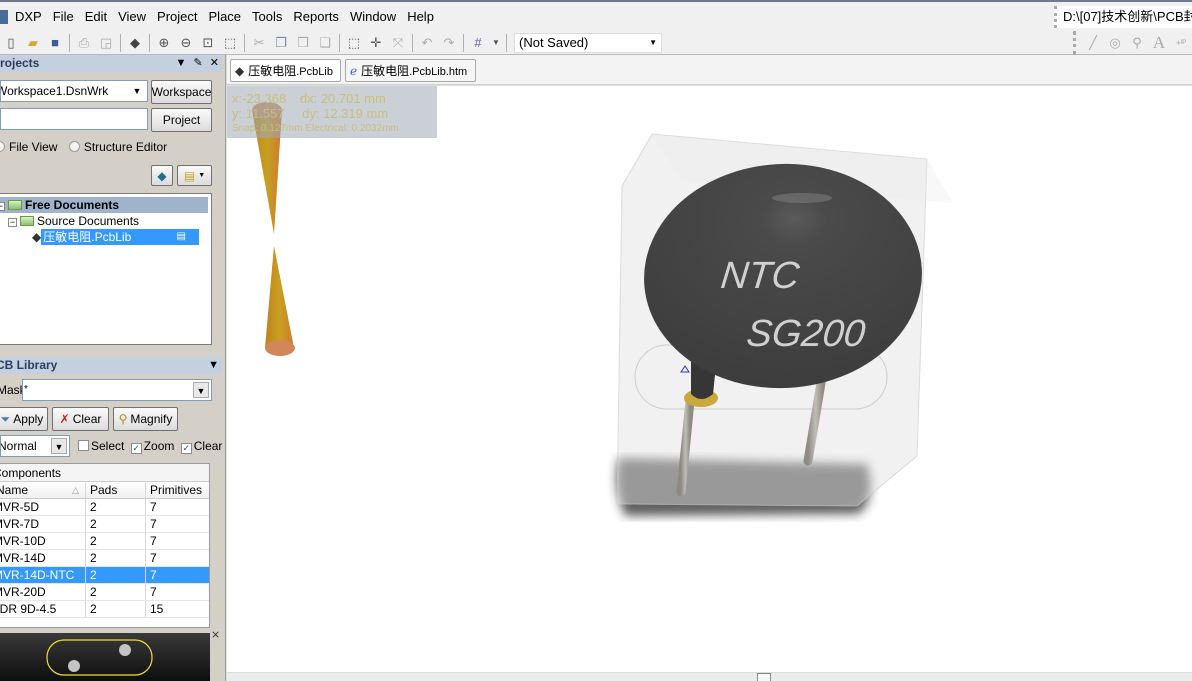 Image resolution: width=1192 pixels, height=681 pixels. What do you see at coordinates (709, 70) in the screenshot?
I see `document-tabs: ◆ 压敏电阻.PcbLib ℯ 压敏电阻.PcbLib.htm` at bounding box center [709, 70].